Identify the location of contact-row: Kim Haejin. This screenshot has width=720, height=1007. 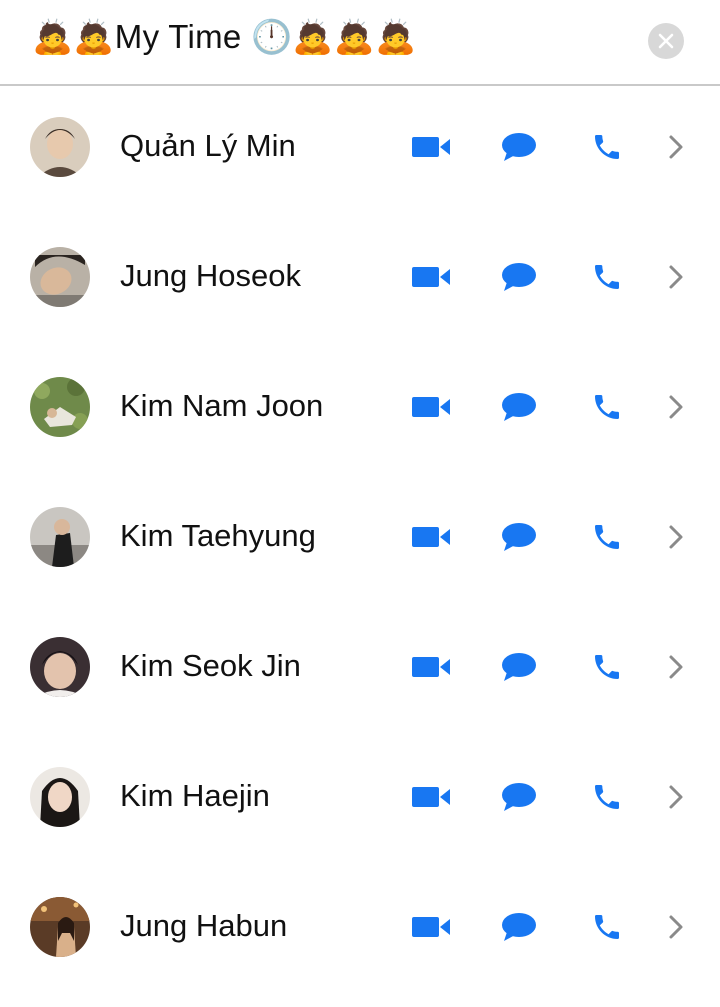
(360, 801).